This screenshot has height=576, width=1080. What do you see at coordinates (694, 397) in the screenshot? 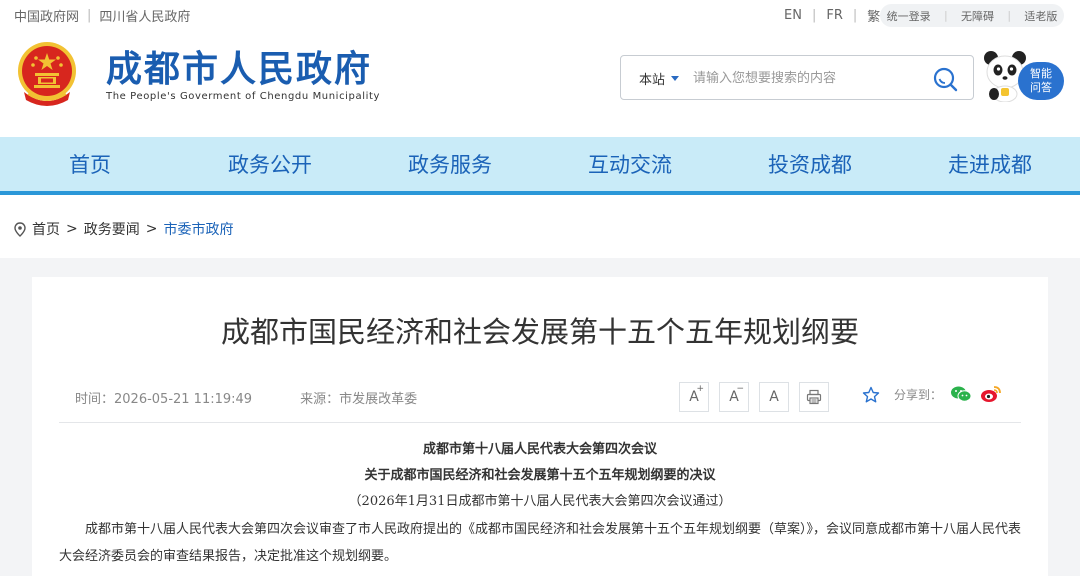
I see `font-increase-button: A +` at bounding box center [694, 397].